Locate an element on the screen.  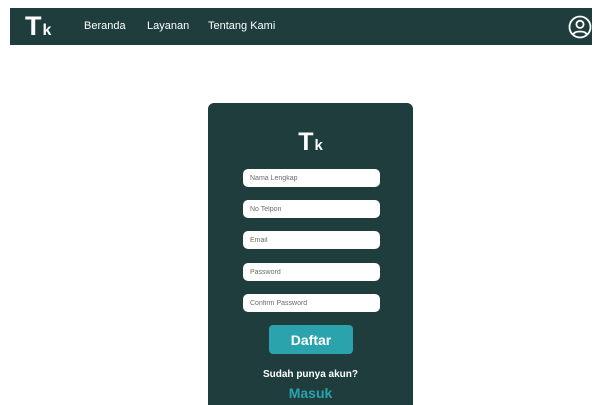
confirm-password-input is located at coordinates (311, 303).